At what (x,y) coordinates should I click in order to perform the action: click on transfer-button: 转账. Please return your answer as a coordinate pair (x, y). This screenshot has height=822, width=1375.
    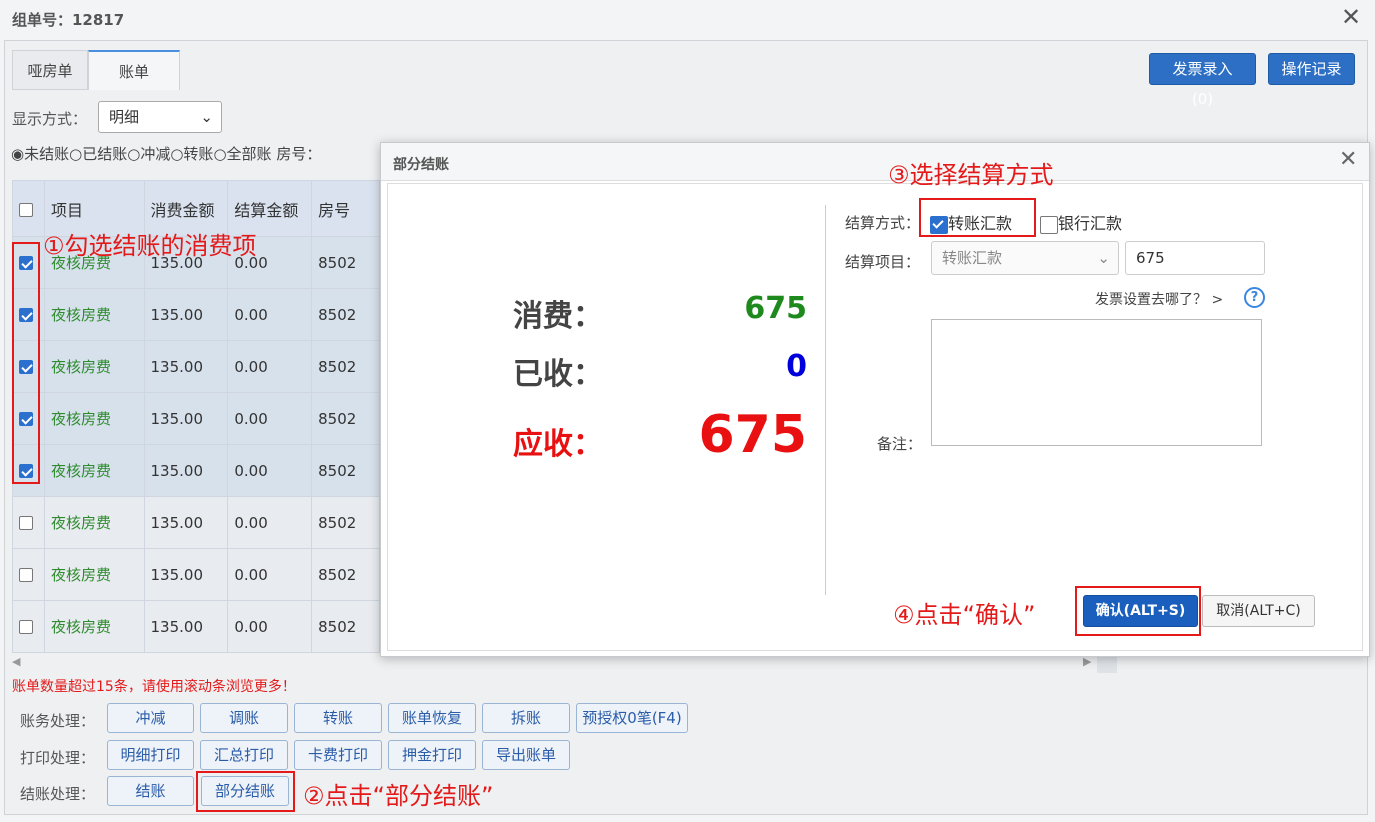
    Looking at the image, I should click on (338, 718).